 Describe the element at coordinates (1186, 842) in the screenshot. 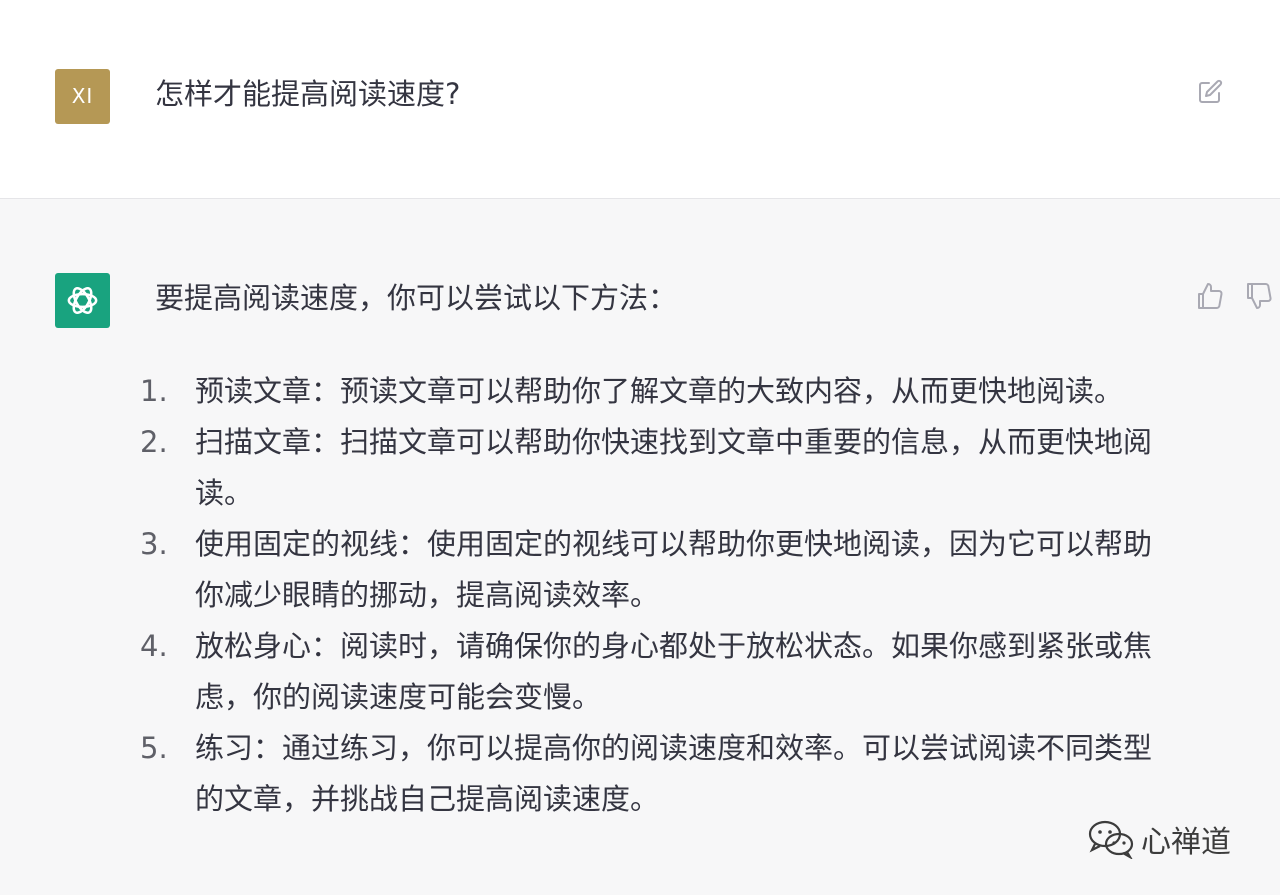

I see `watermark-text: 心禅道` at that location.